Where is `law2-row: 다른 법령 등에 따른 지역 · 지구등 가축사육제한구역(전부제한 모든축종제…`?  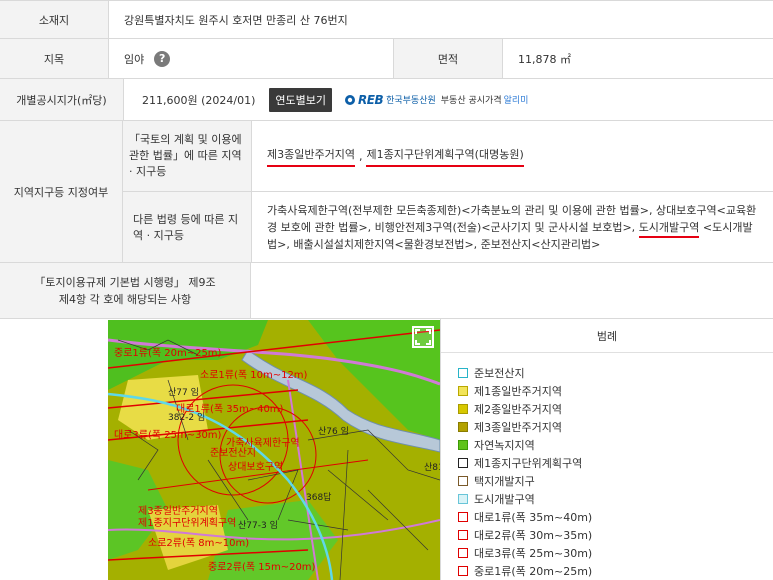
law2-row: 다른 법령 등에 따른 지역 · 지구등 가축사육제한구역(전부제한 모든축종제… is located at coordinates (448, 227).